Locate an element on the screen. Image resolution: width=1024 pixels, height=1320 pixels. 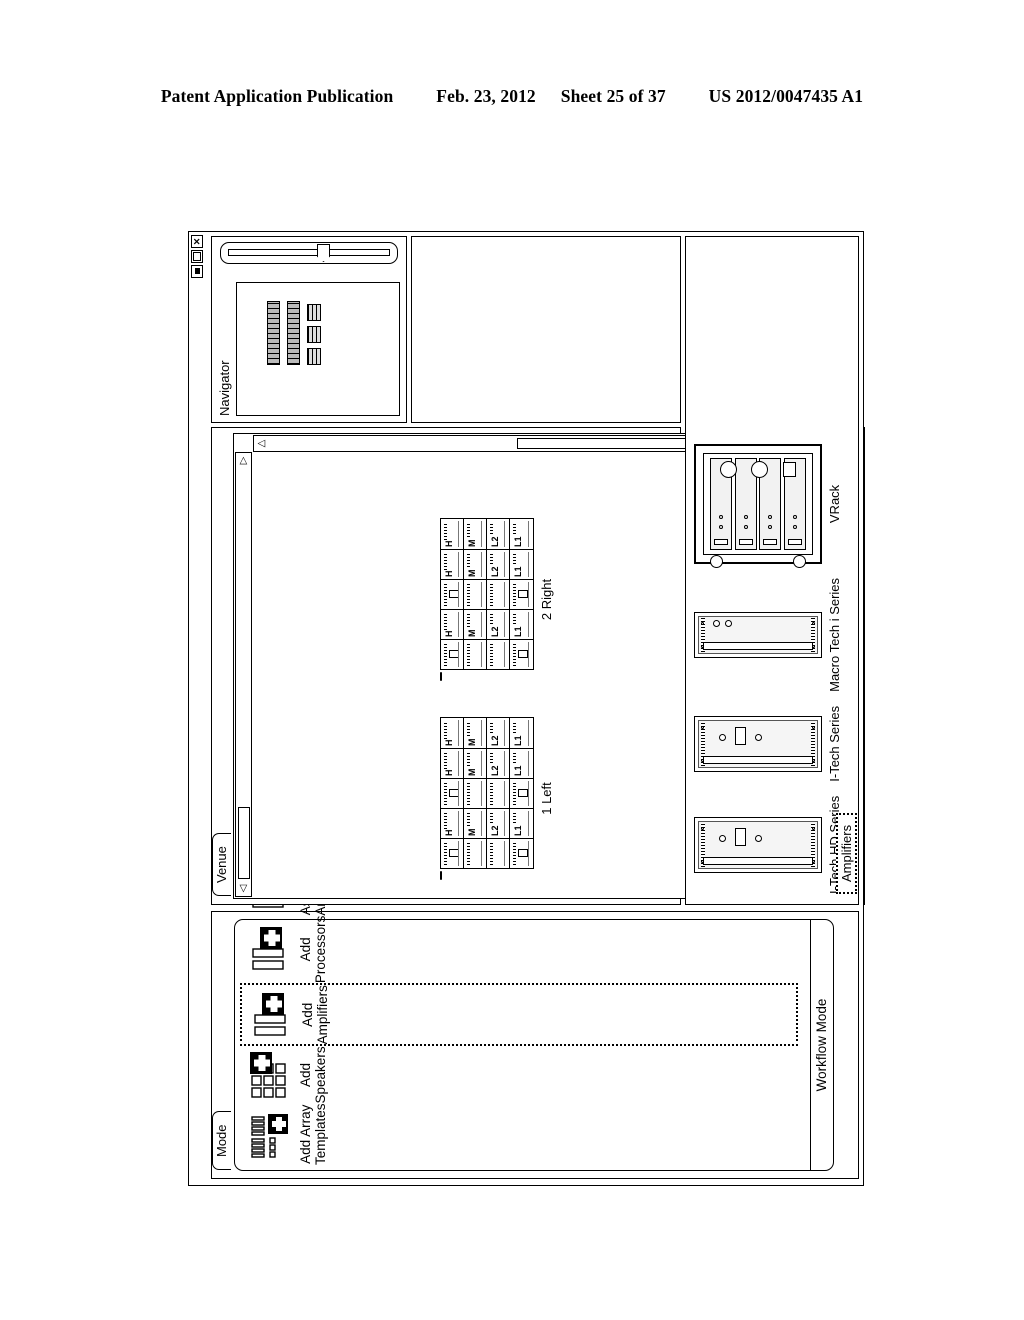
speaker-array-left: H H H M M M L2 L2 L2 L1 L1 L1 1 Left is located at coordinates (497, 798).